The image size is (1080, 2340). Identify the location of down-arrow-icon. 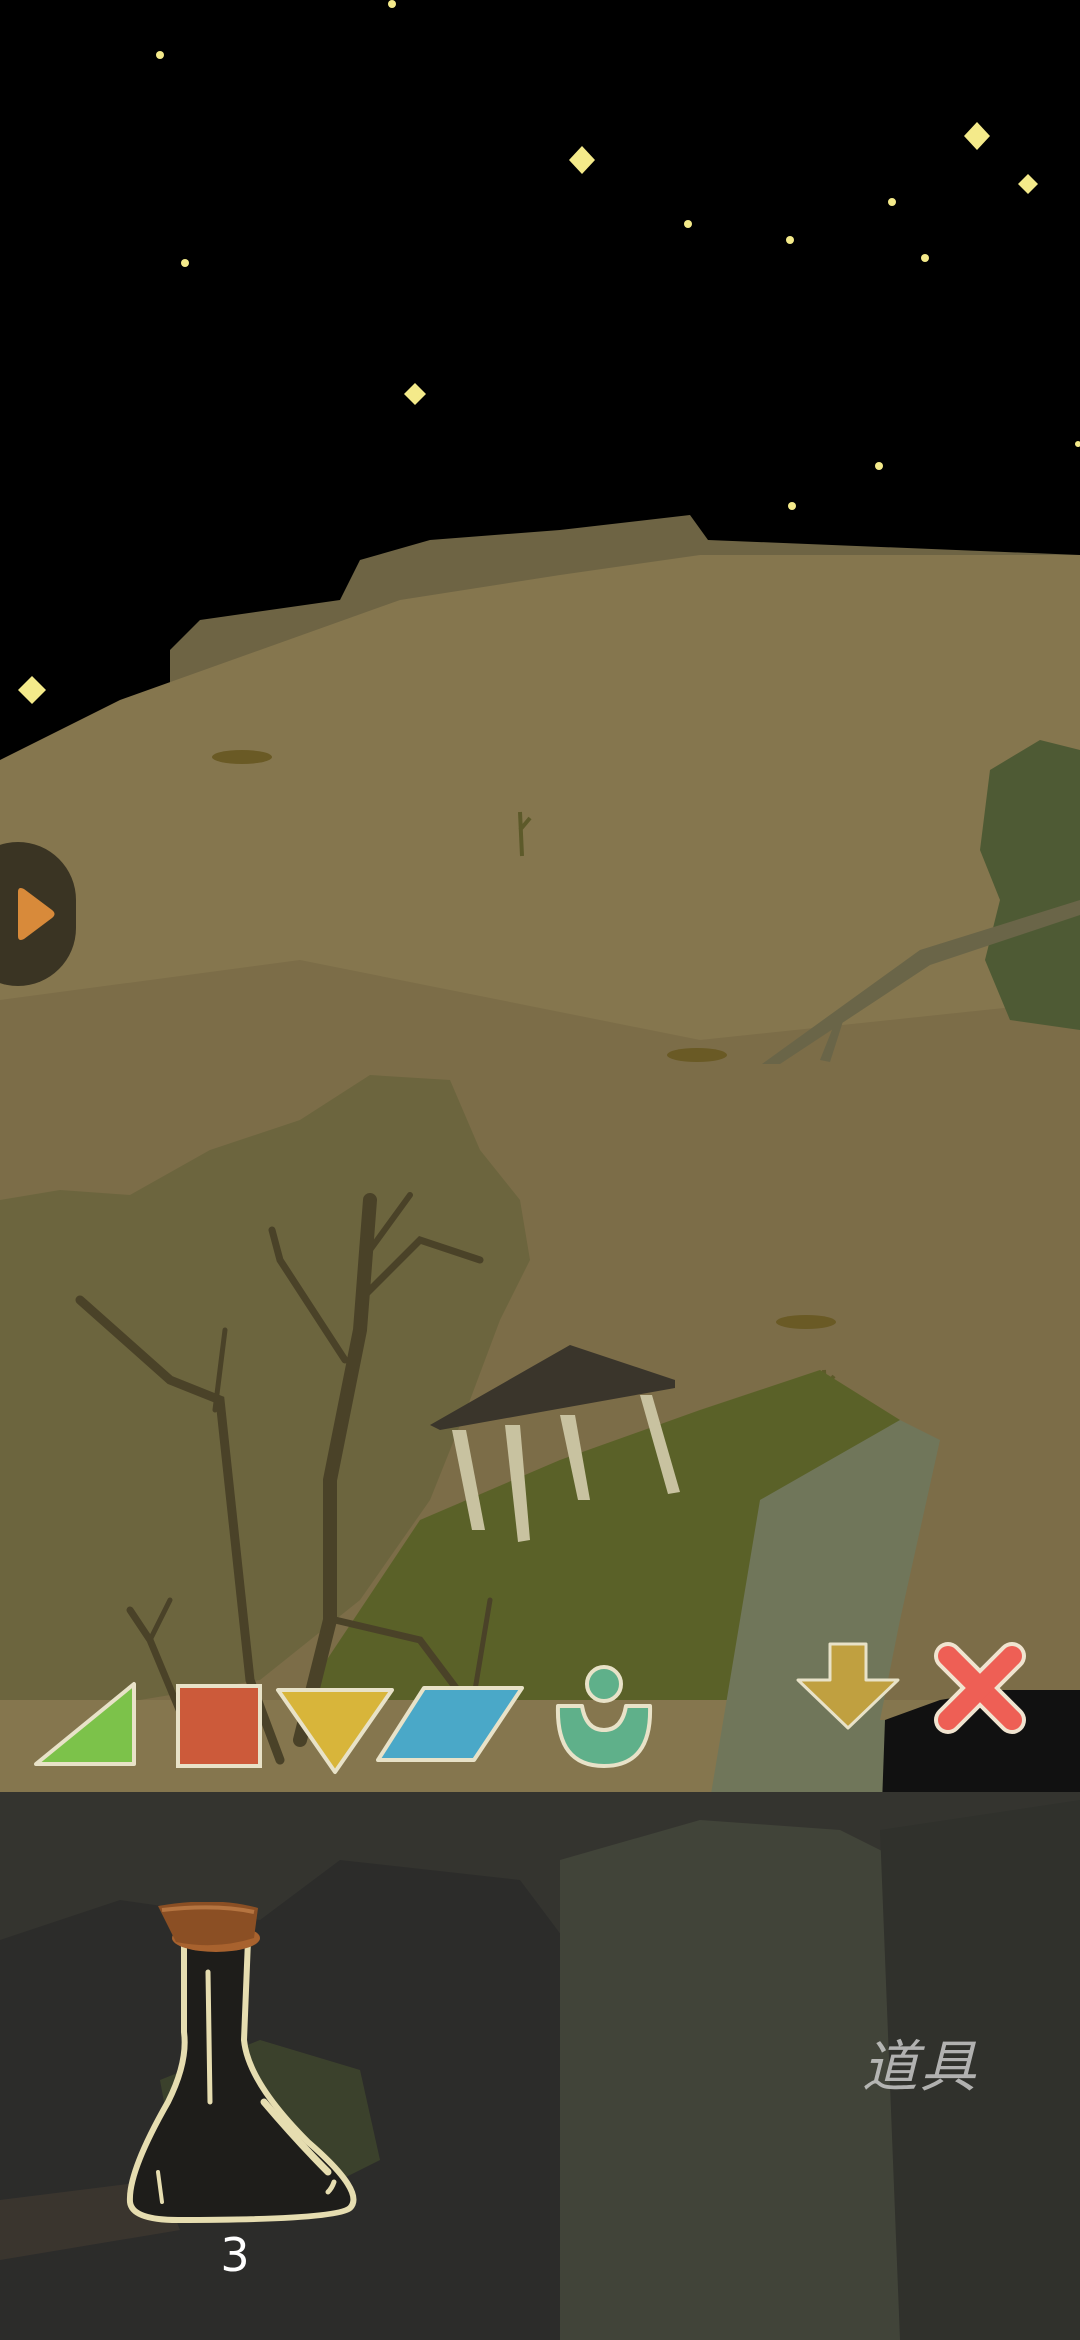
(848, 1686).